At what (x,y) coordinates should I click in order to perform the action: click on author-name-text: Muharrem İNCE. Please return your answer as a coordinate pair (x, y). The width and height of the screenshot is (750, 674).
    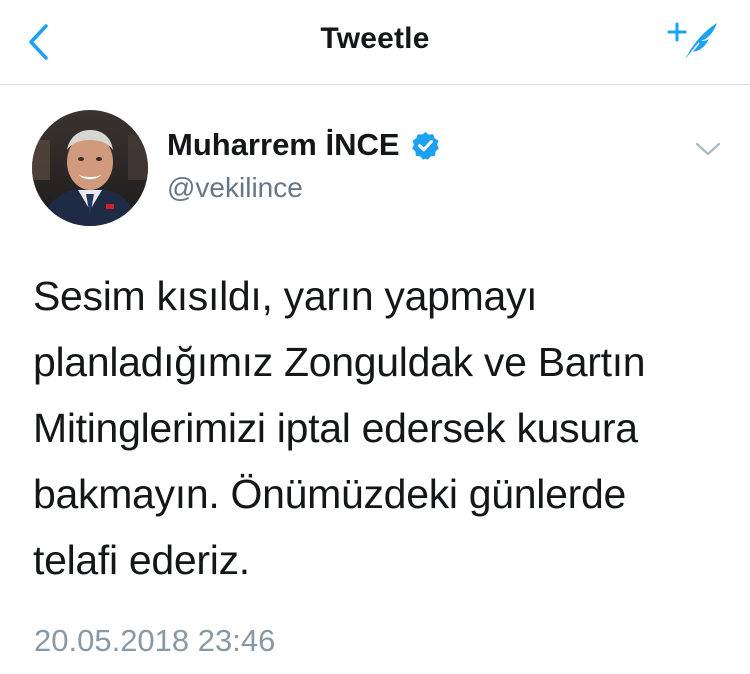
    Looking at the image, I should click on (283, 144).